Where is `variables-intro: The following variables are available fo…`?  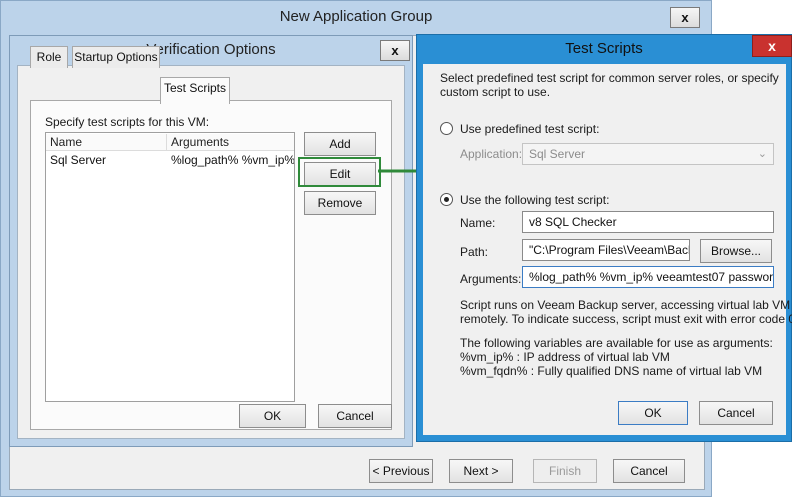
variables-intro: The following variables are available fo… is located at coordinates (616, 343).